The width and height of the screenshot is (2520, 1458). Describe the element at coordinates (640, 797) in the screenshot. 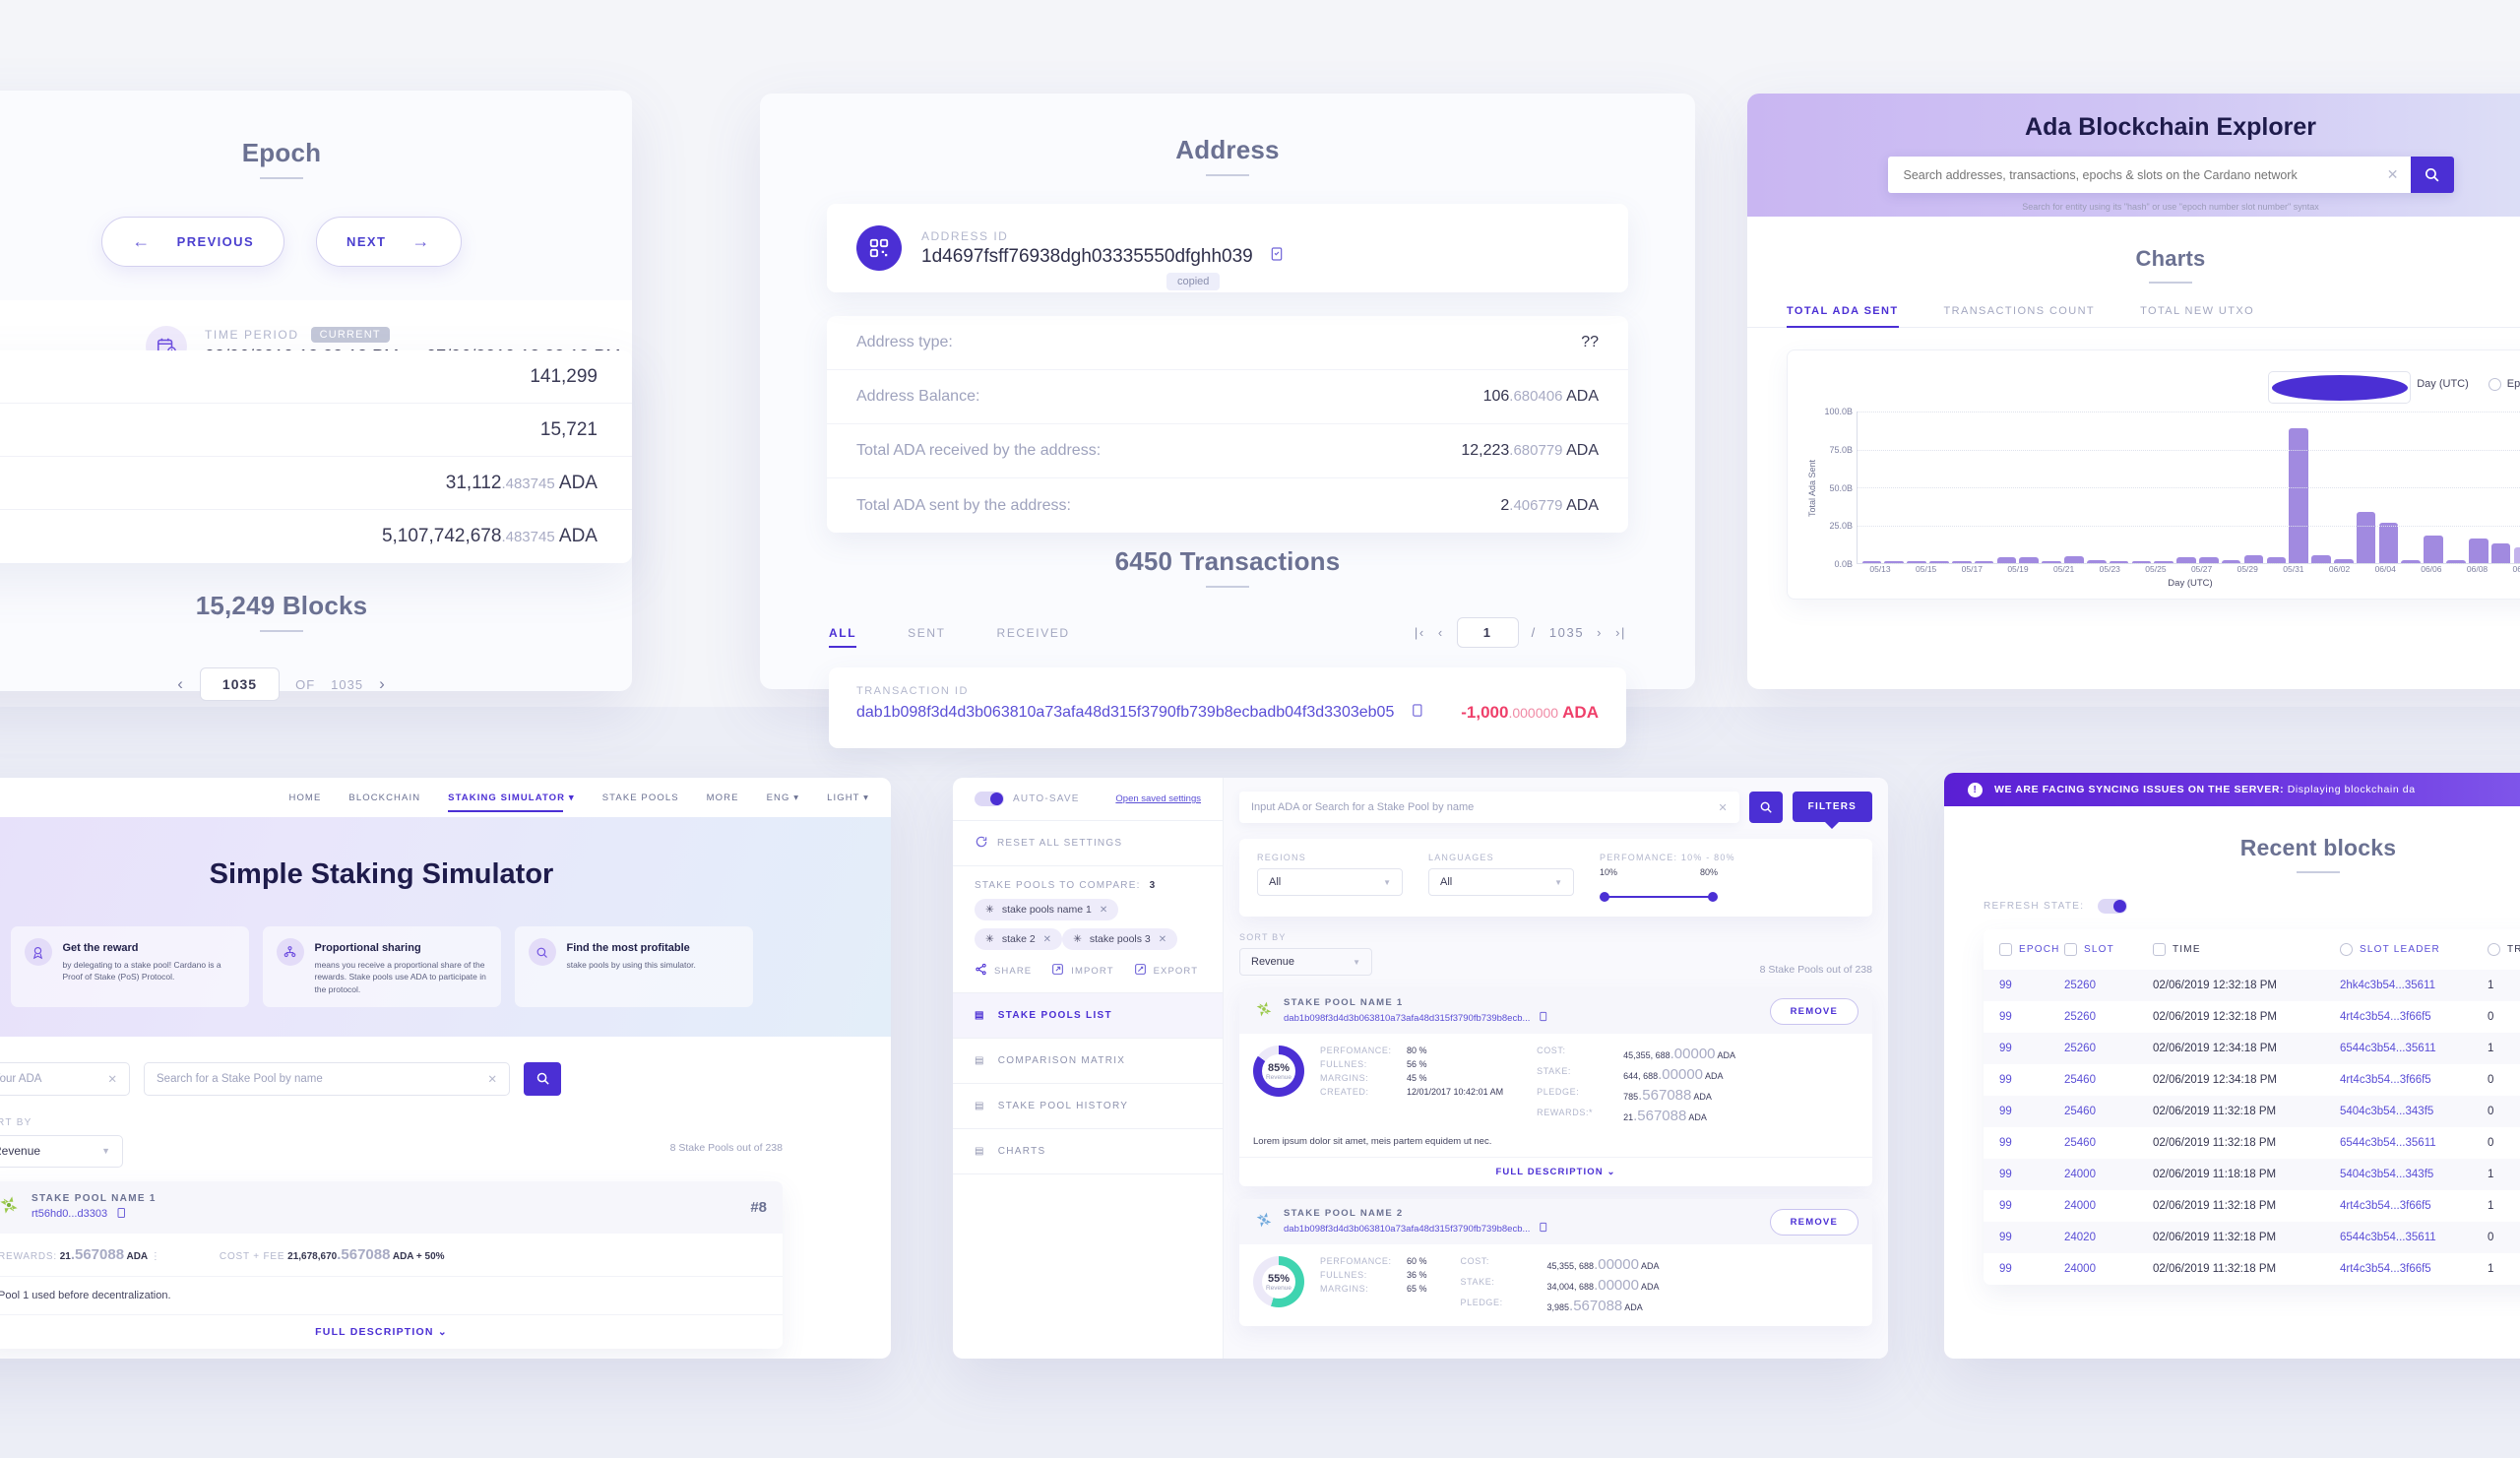

I see `nav-item-stake-pools: STAKE POOLS` at that location.